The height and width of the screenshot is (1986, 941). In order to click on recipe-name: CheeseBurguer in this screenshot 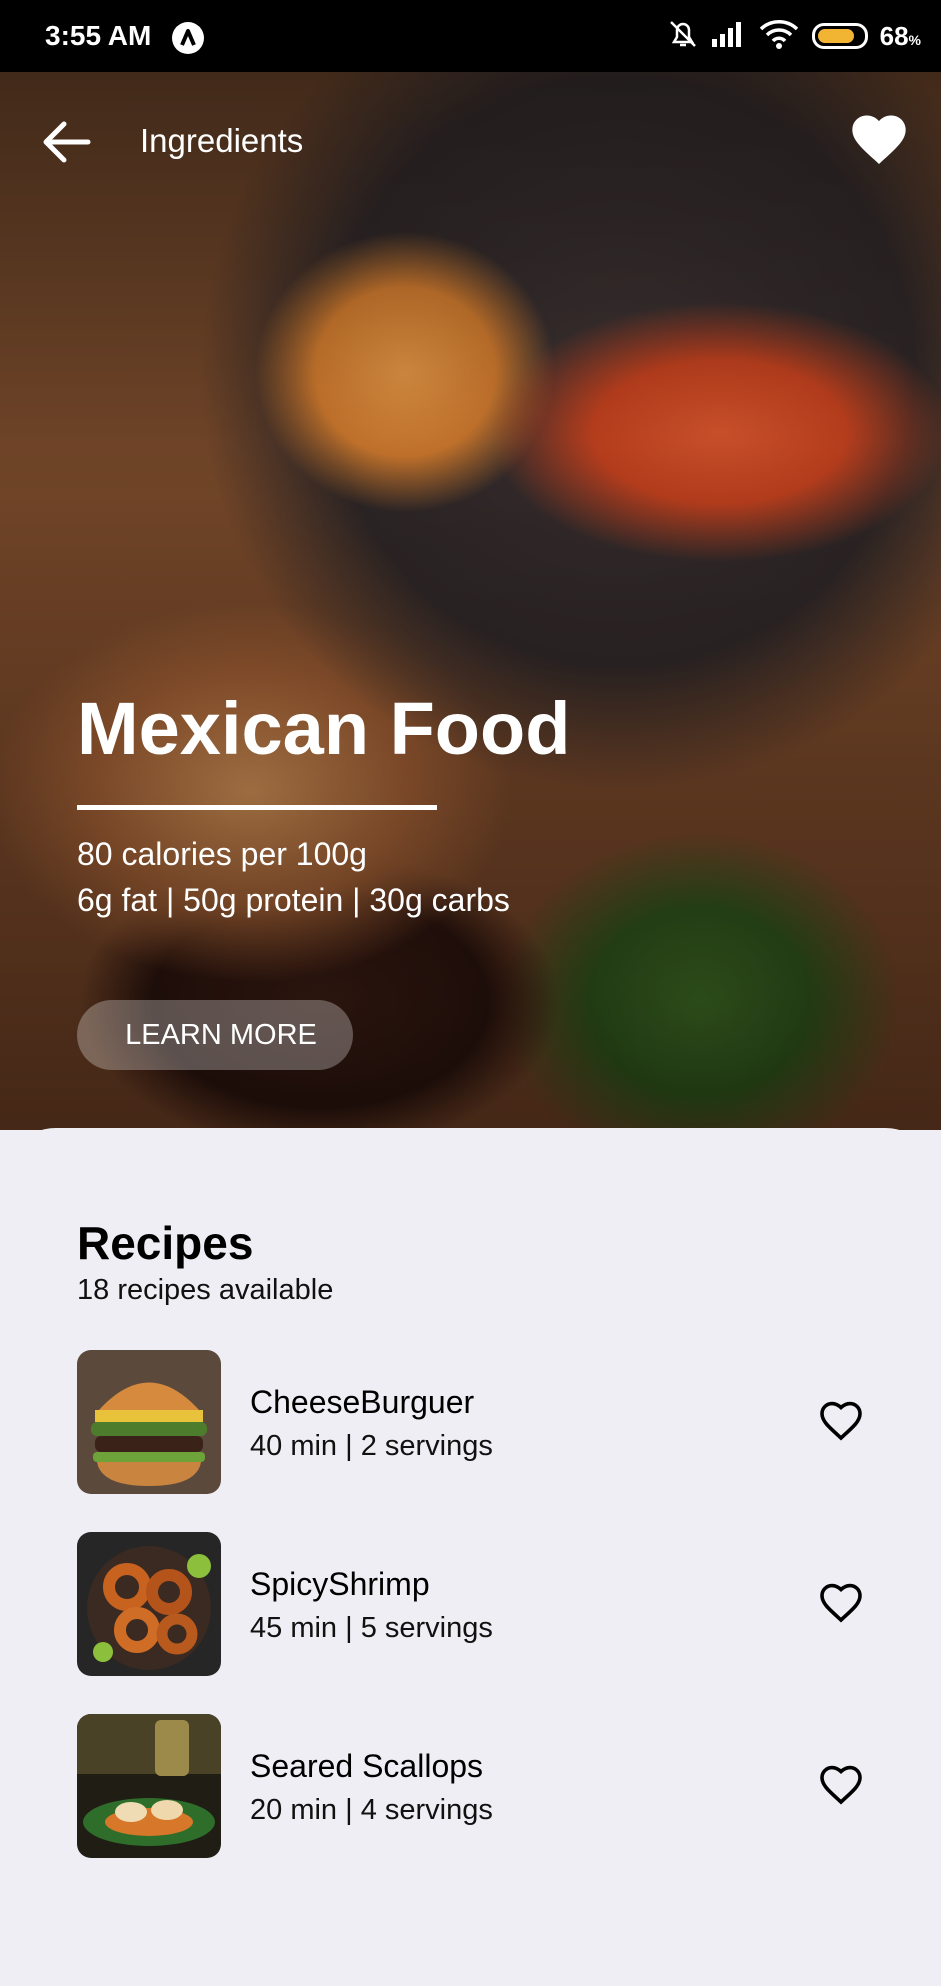, I will do `click(362, 1402)`.